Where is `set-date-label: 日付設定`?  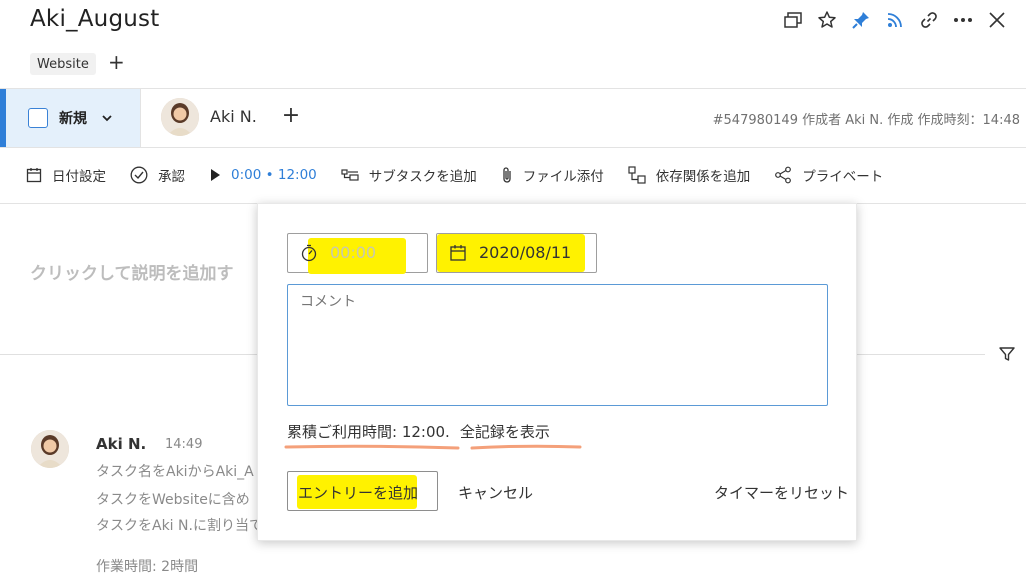
set-date-label: 日付設定 is located at coordinates (79, 177).